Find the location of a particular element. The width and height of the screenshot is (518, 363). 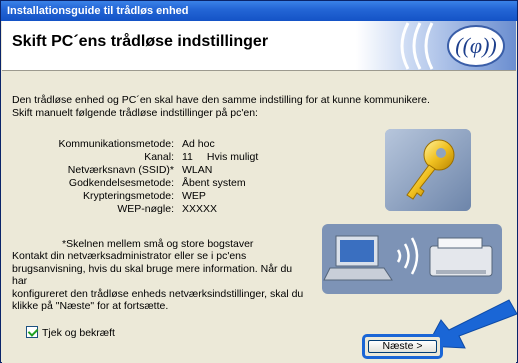

contact-line-4: klikke på "Næste" for at fortsætte. is located at coordinates (90, 306).